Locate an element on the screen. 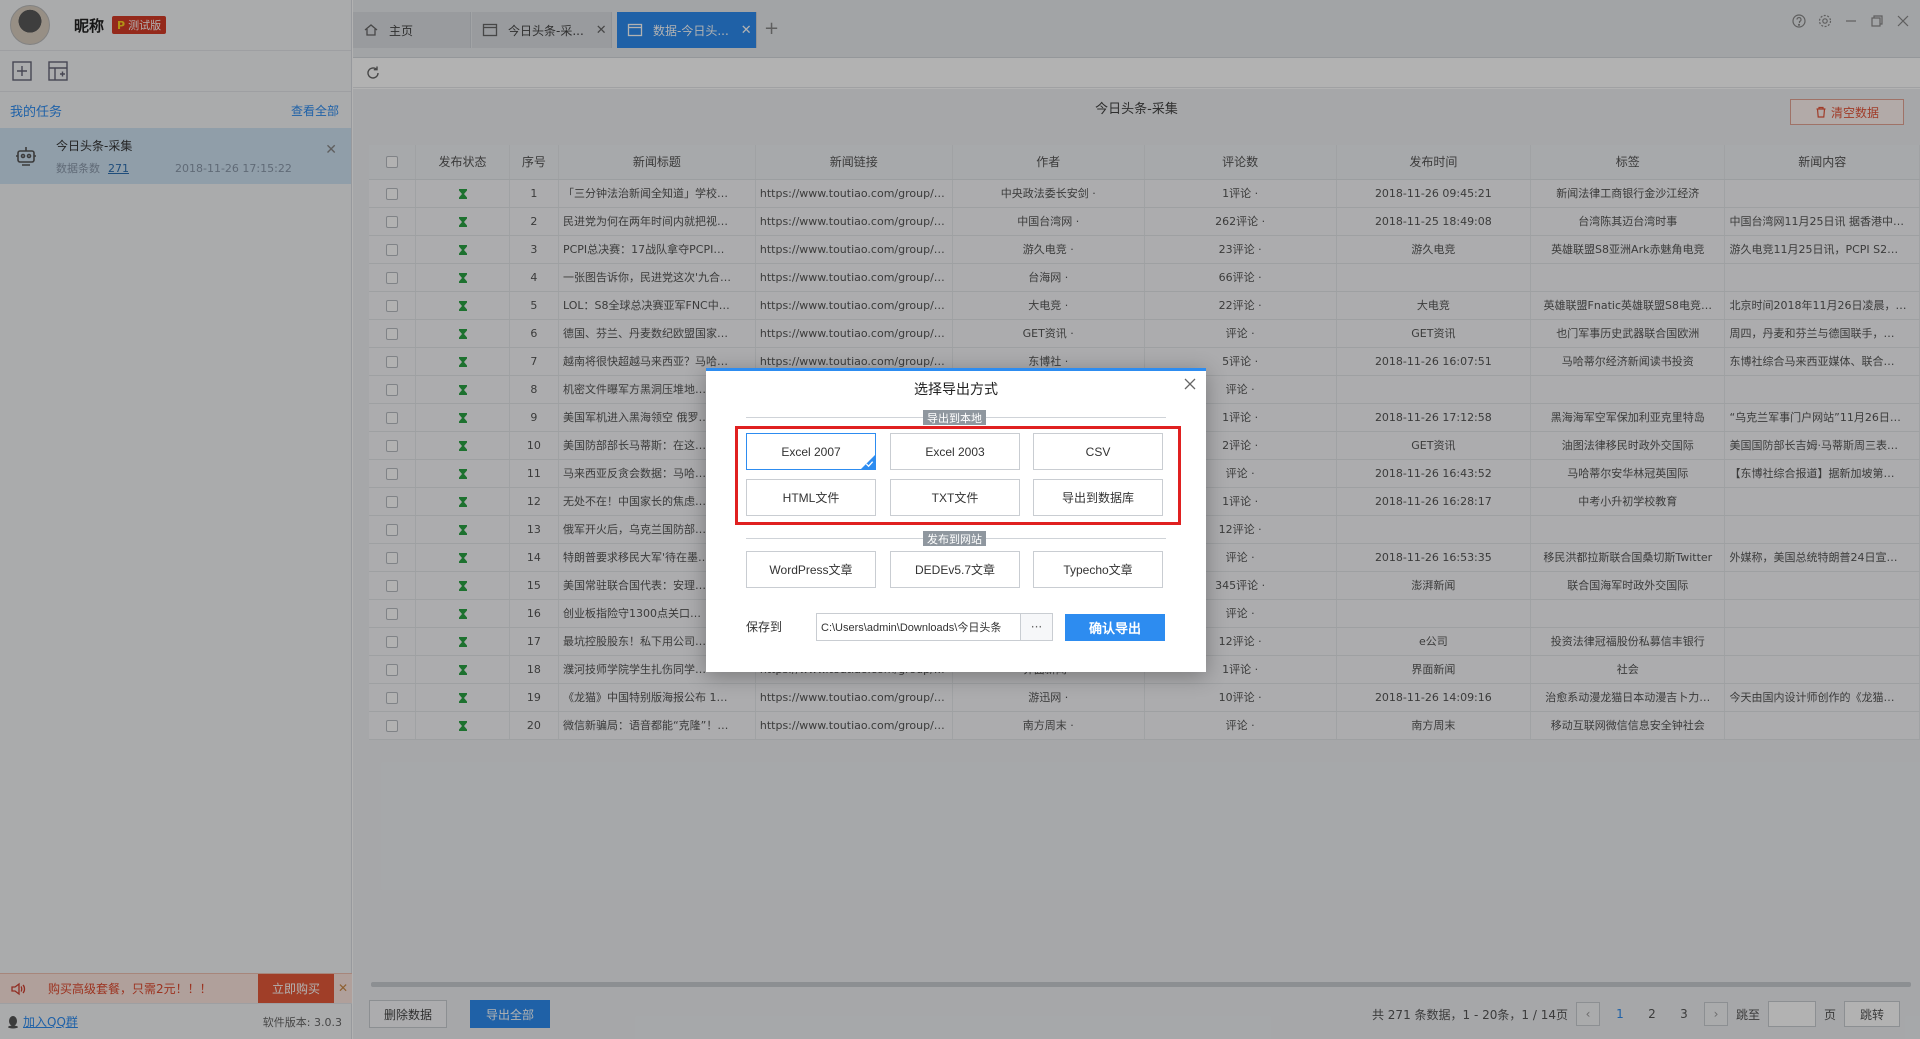 The height and width of the screenshot is (1039, 1920). option-excel-2003: Excel 2003 is located at coordinates (955, 451).